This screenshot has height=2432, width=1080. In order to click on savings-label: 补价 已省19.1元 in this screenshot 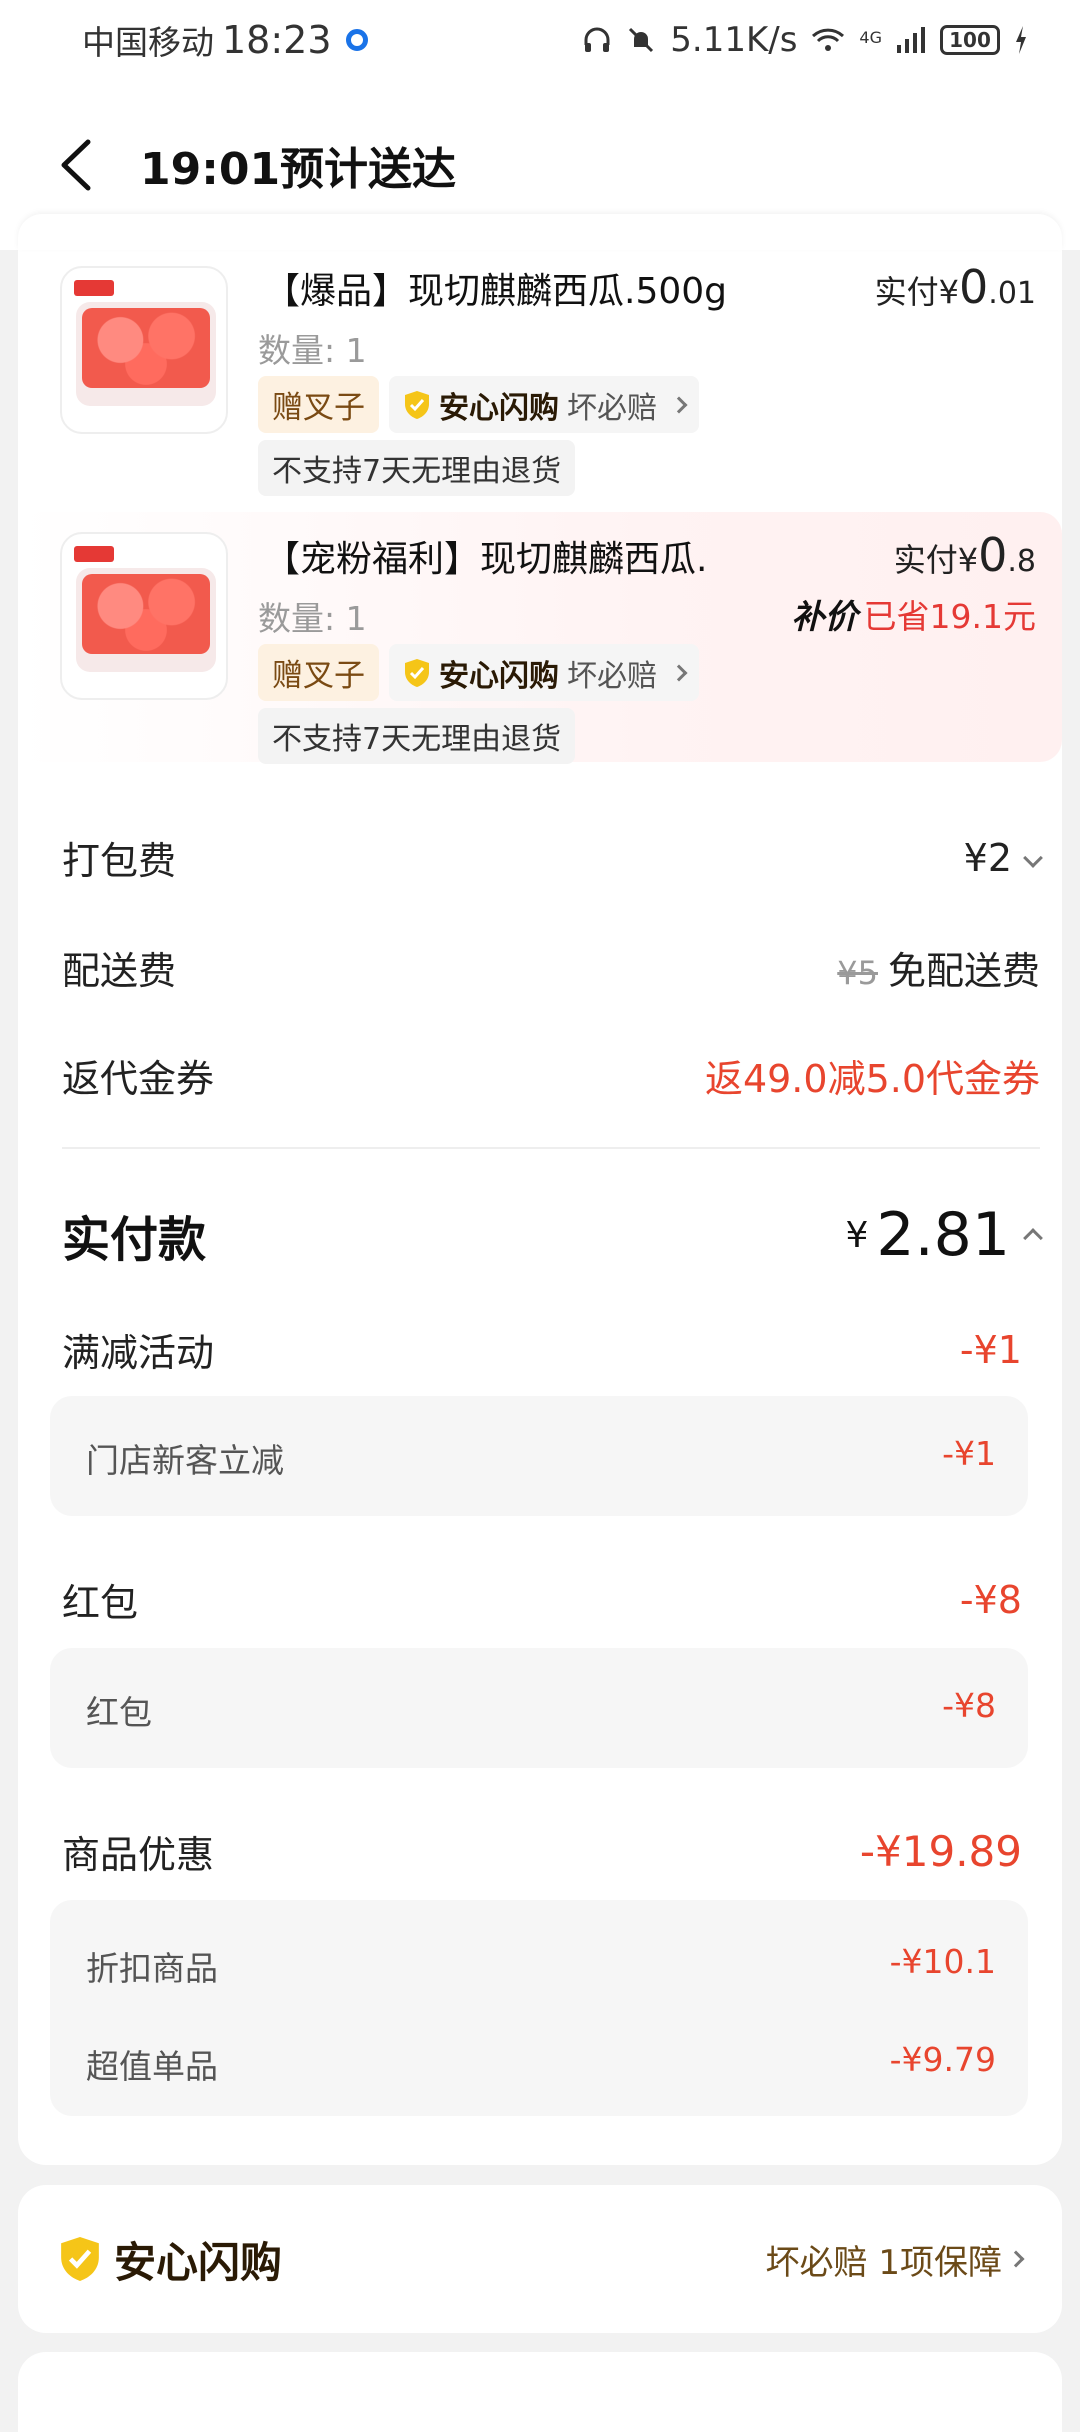, I will do `click(914, 614)`.